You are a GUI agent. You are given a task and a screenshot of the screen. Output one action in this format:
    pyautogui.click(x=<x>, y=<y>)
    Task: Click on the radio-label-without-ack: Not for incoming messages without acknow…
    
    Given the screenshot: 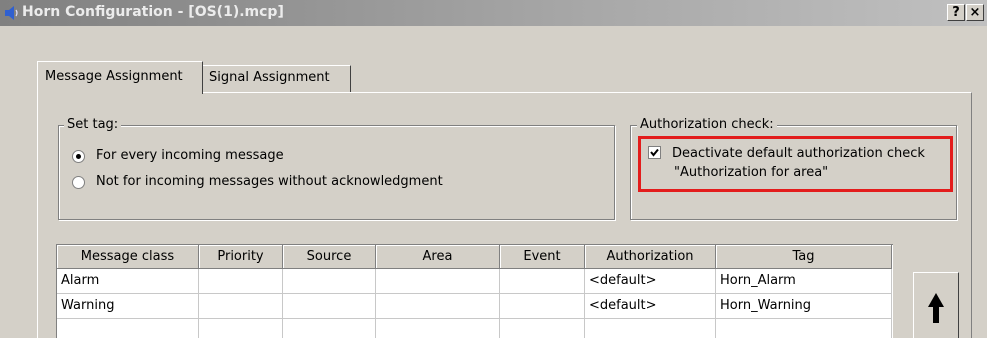 What is the action you would take?
    pyautogui.click(x=269, y=181)
    